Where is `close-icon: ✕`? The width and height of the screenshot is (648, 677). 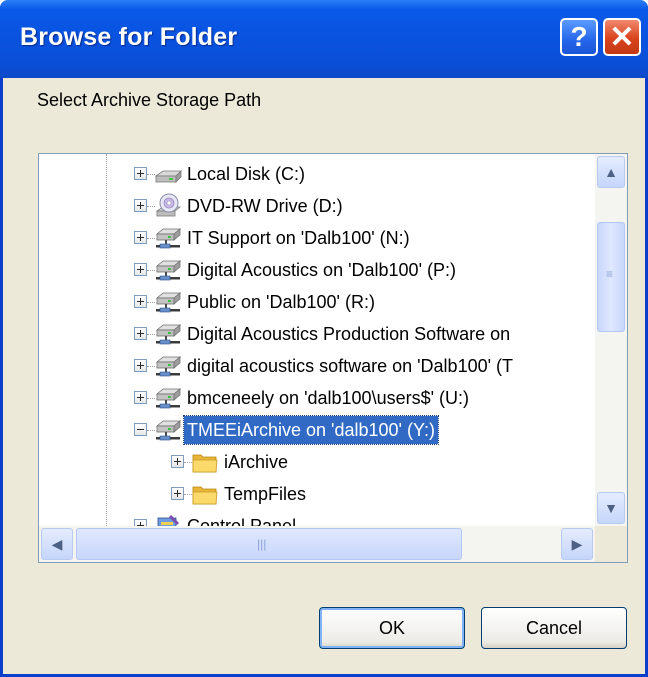
close-icon: ✕ is located at coordinates (622, 37).